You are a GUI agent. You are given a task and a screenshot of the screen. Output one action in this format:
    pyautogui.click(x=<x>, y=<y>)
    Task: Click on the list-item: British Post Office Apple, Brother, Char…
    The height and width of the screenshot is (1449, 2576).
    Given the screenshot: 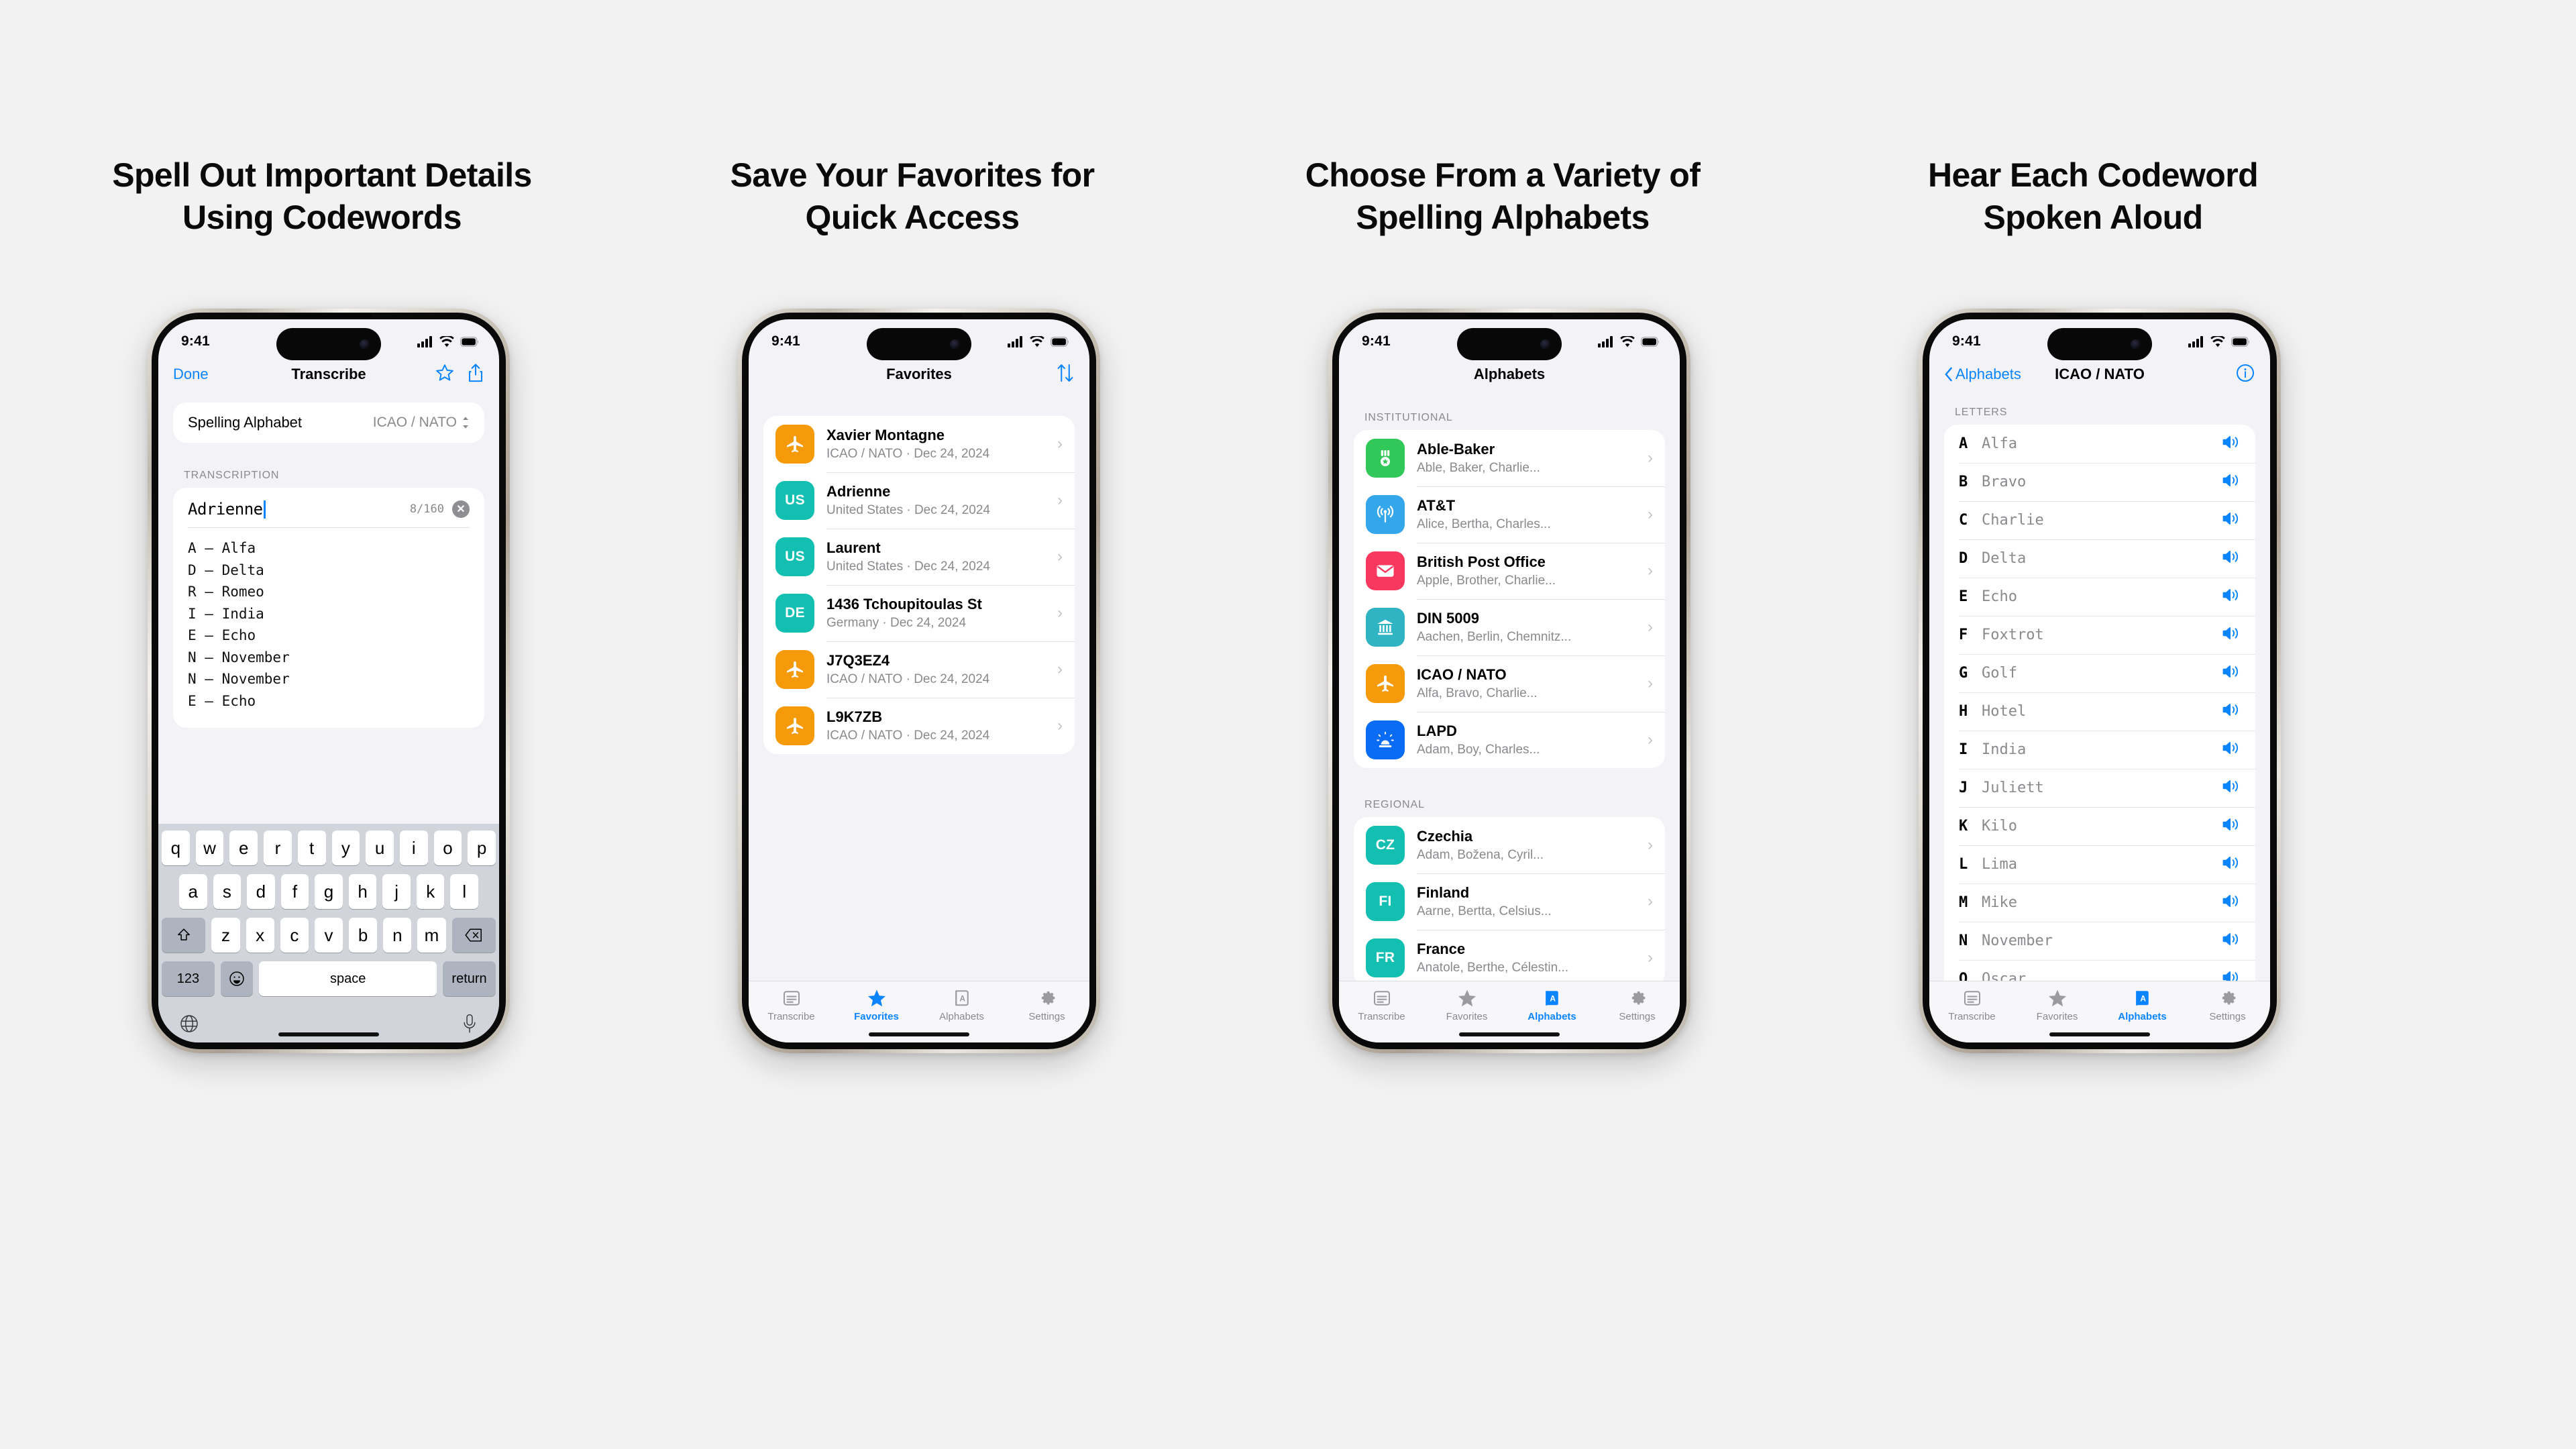 What is the action you would take?
    pyautogui.click(x=1509, y=571)
    